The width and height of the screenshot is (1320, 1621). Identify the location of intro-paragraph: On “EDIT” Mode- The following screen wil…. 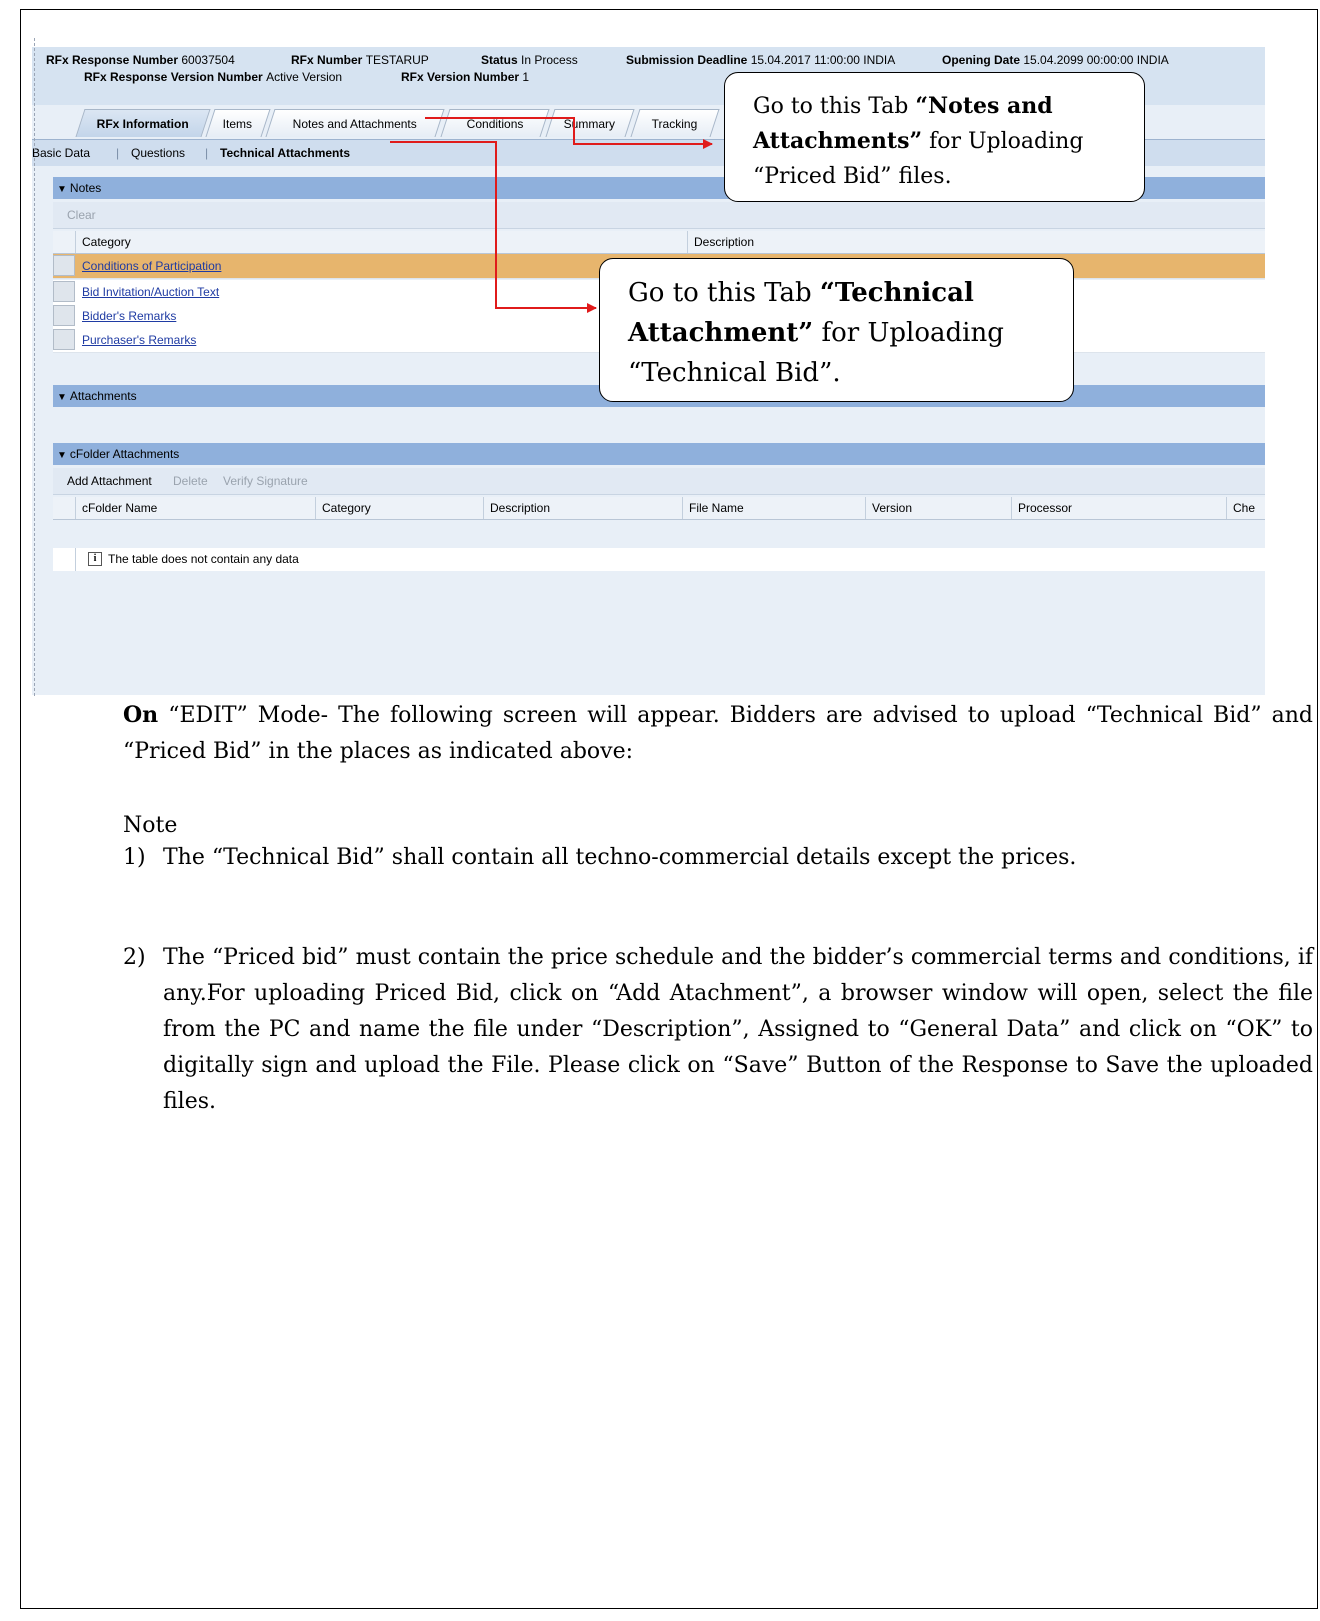
(718, 733).